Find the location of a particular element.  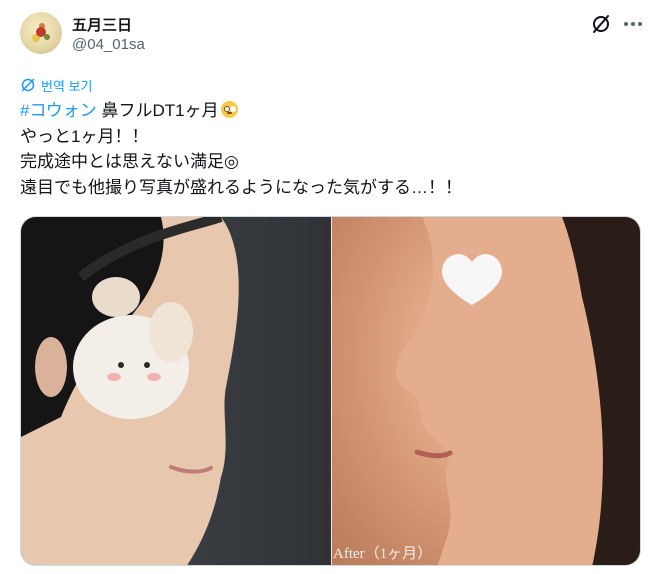

avatar is located at coordinates (41, 33).